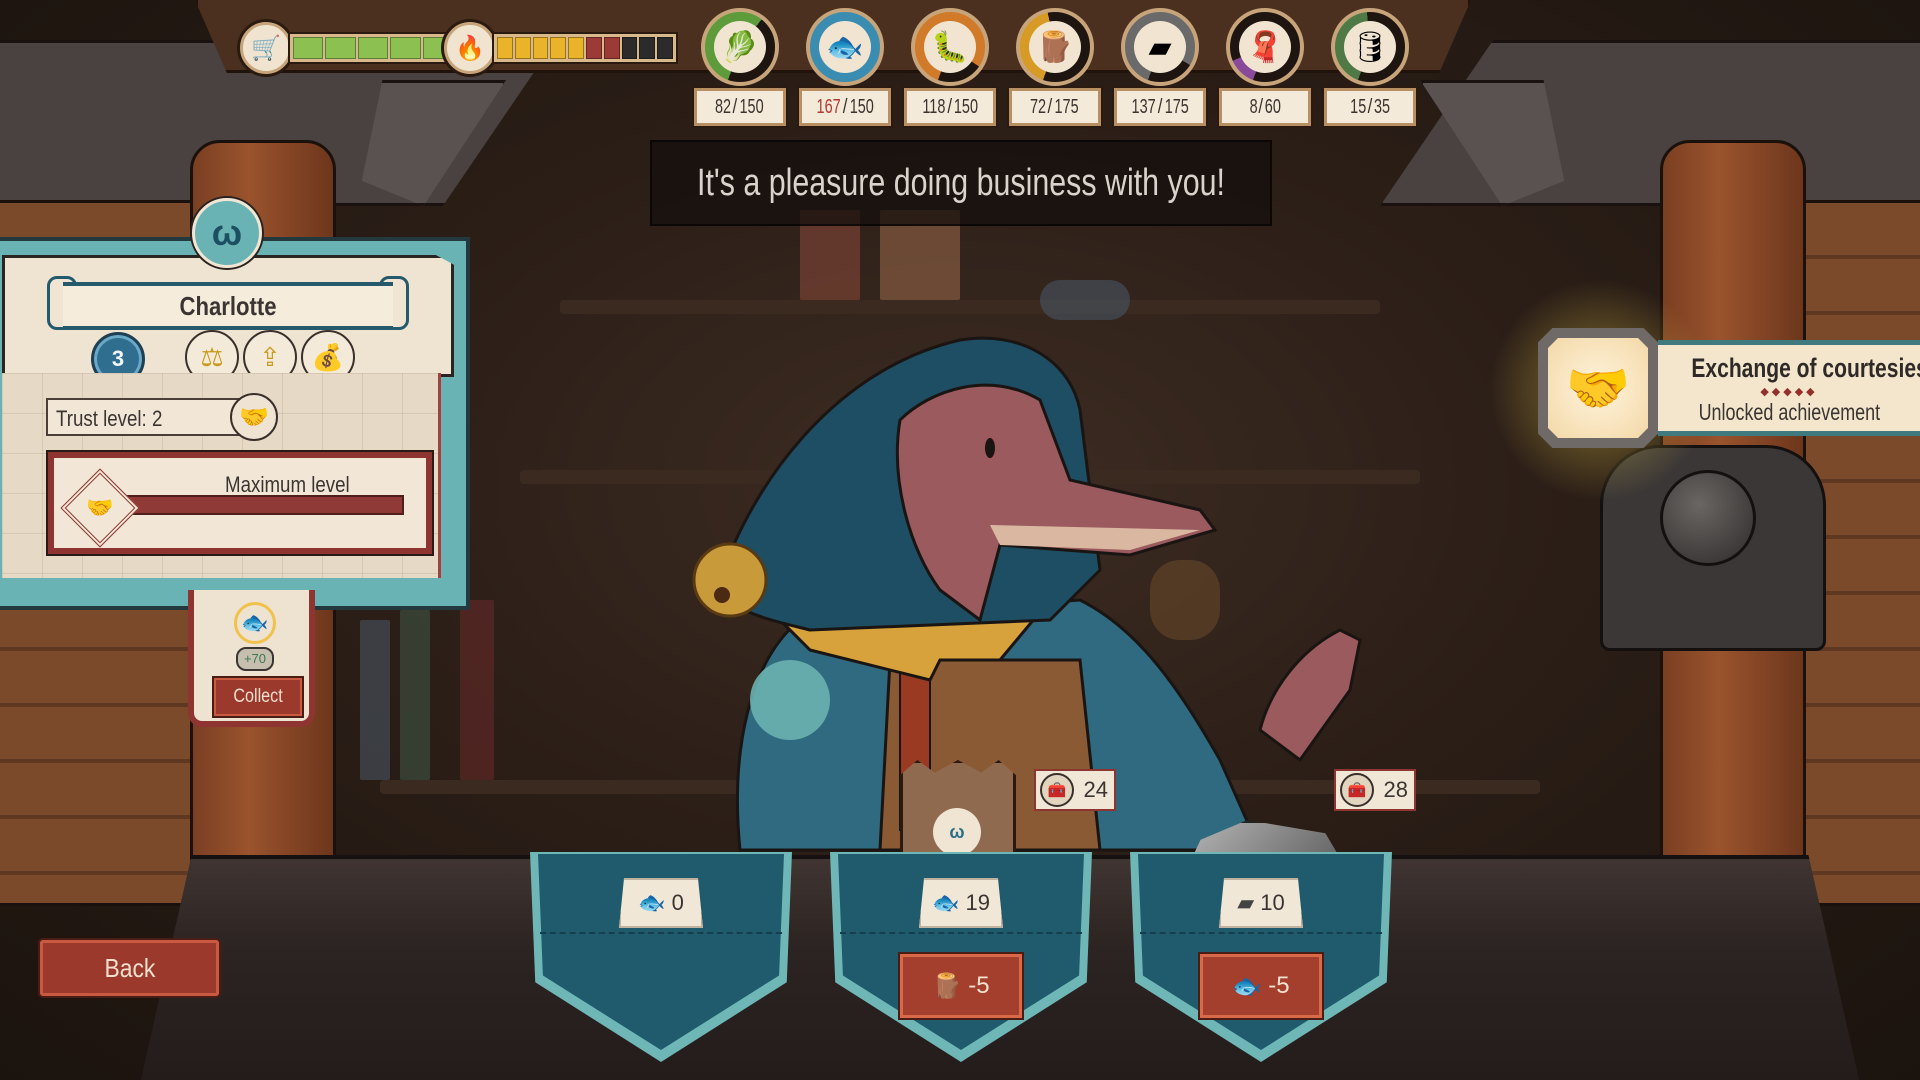  Describe the element at coordinates (129, 968) in the screenshot. I see `back-button: Back` at that location.